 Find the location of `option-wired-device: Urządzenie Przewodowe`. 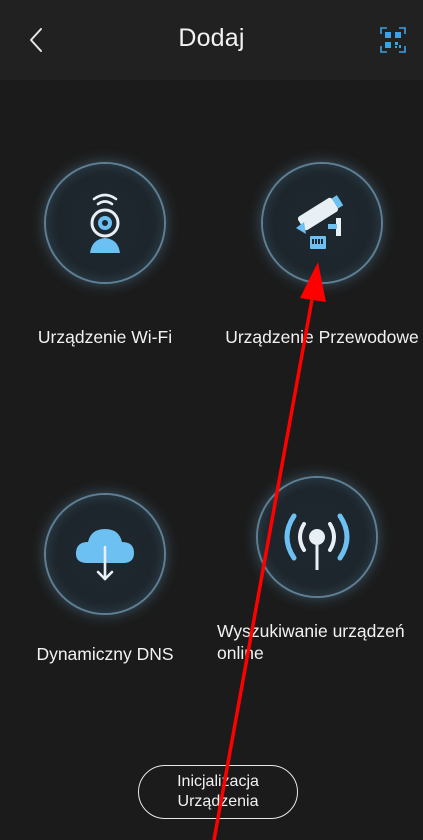

option-wired-device: Urządzenie Przewodowe is located at coordinates (322, 256).